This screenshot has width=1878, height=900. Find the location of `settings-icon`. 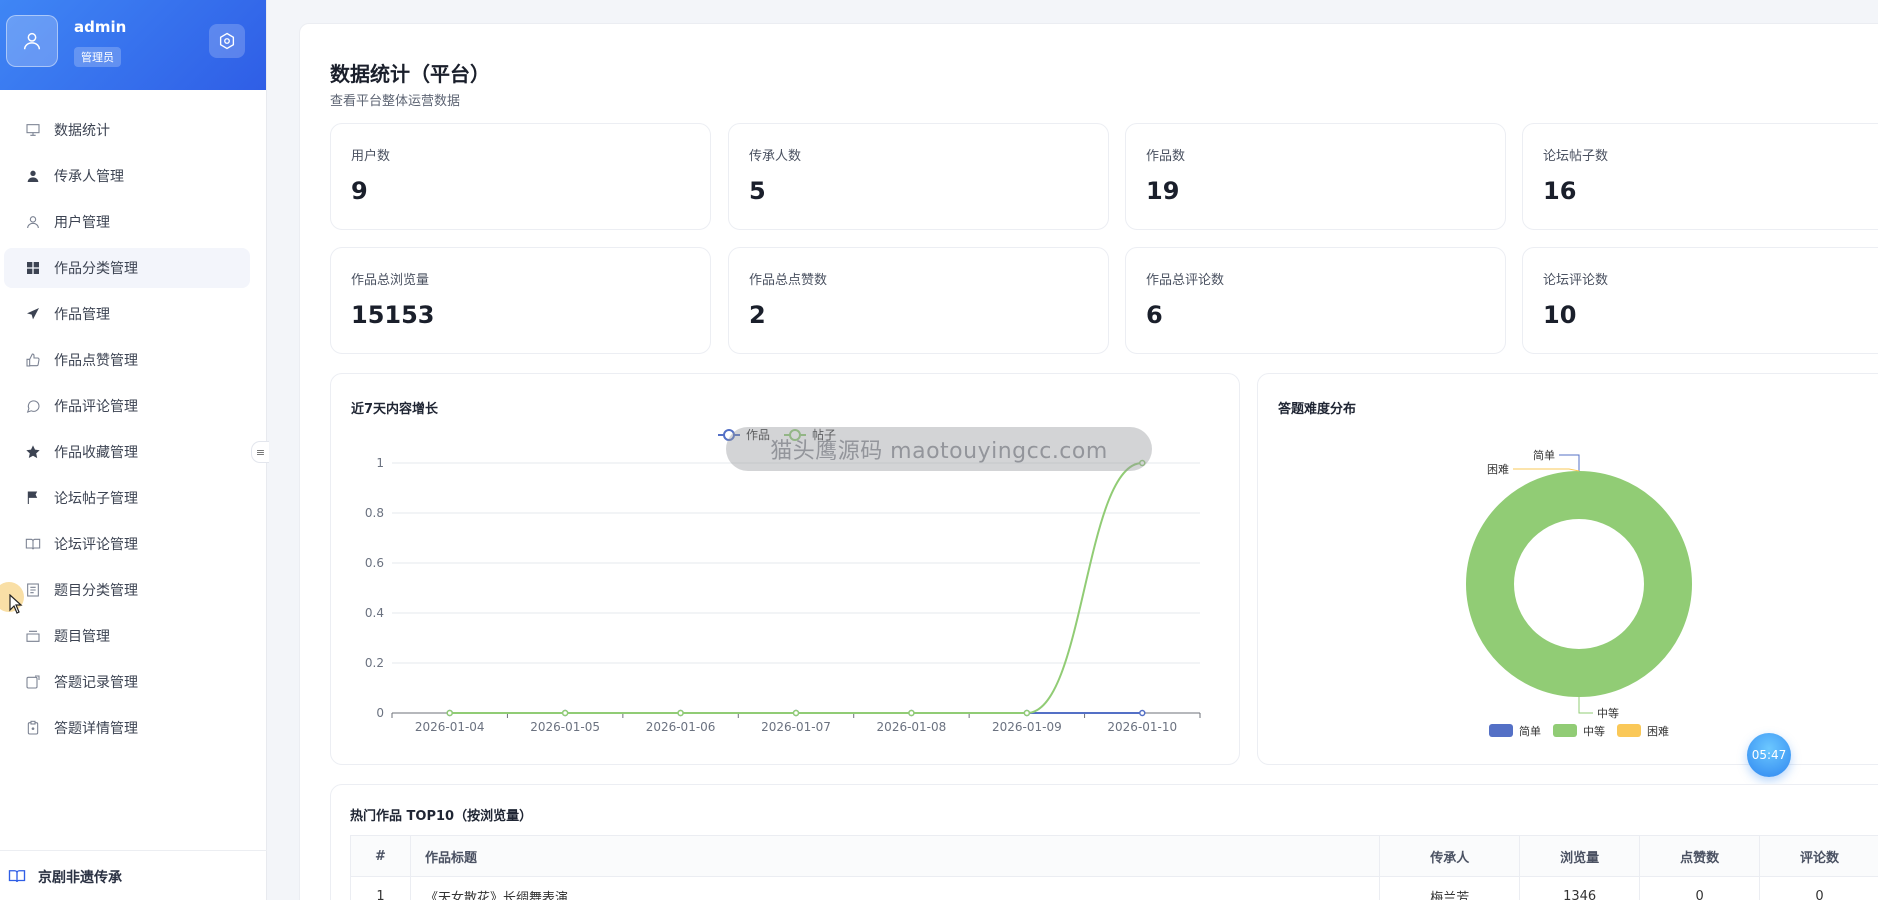

settings-icon is located at coordinates (227, 41).